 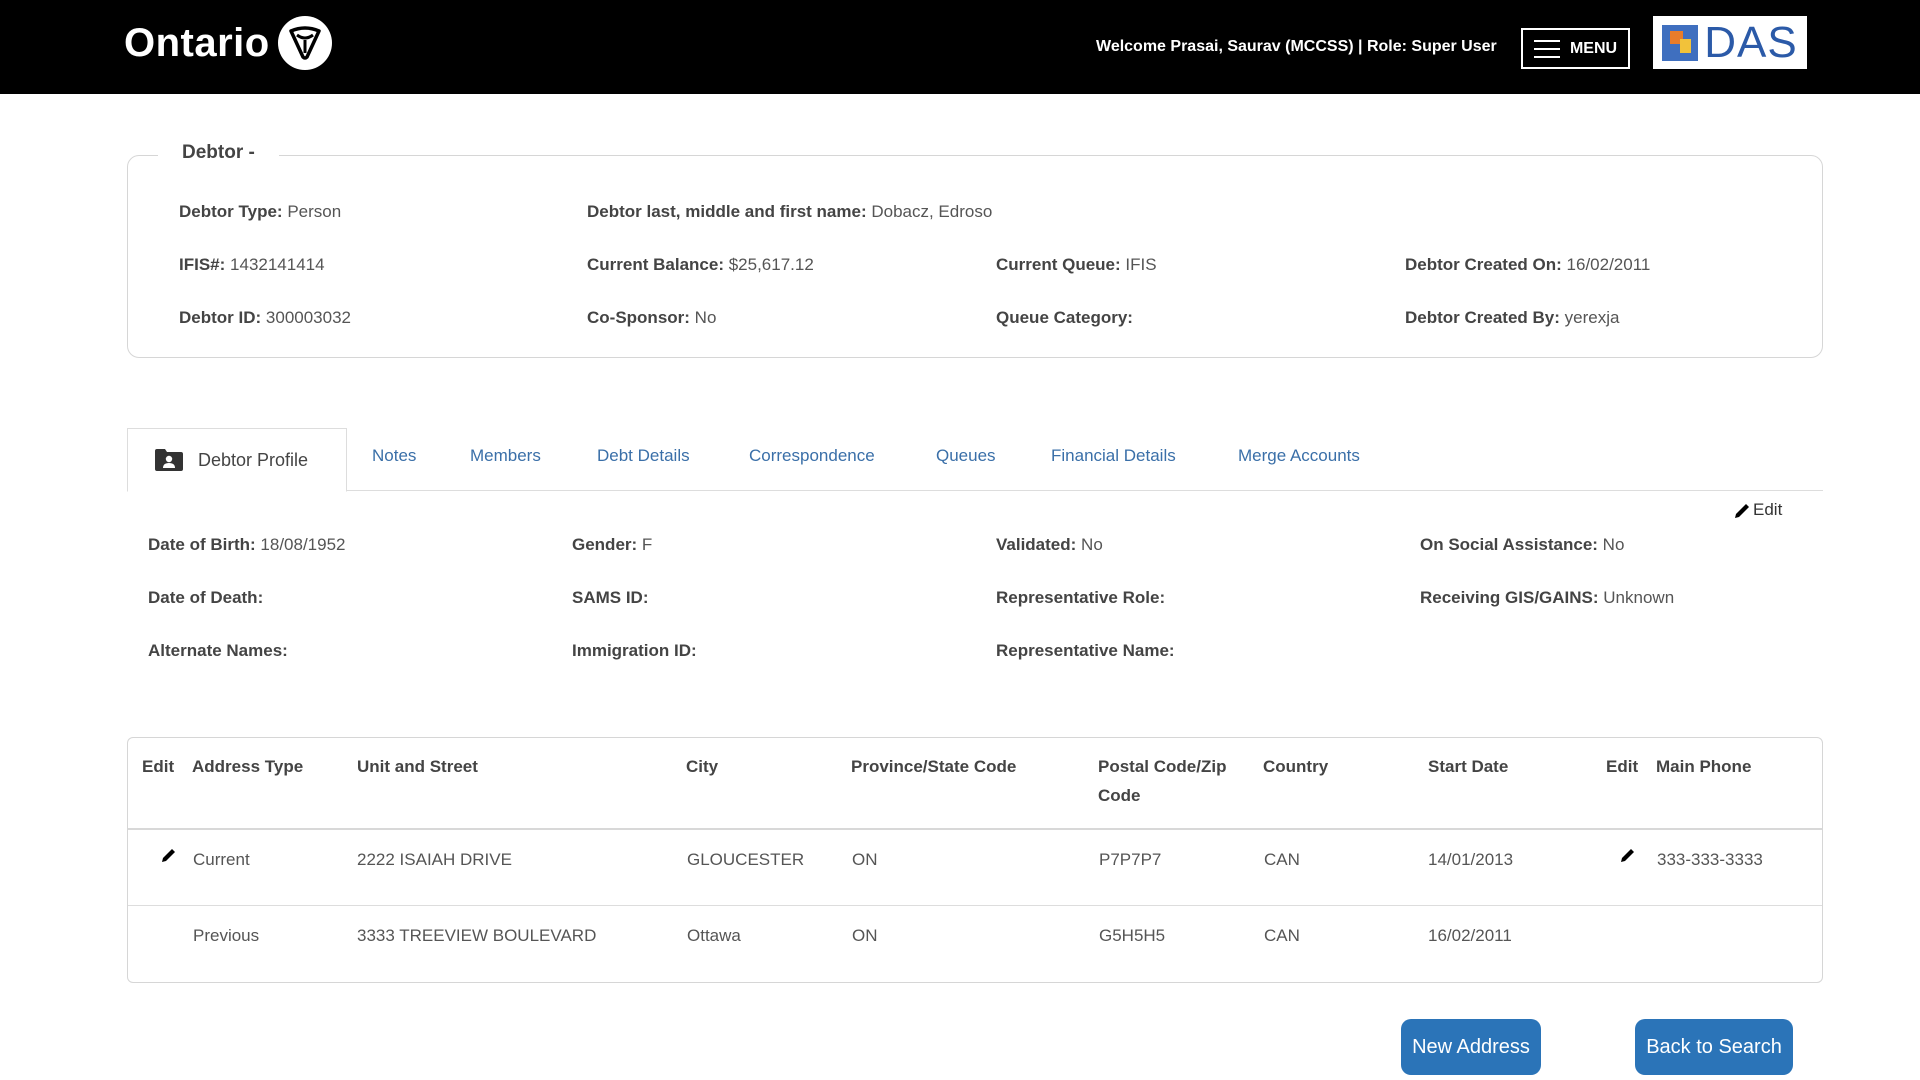 I want to click on debtor-created-by-field: Debtor Created By: yerexja, so click(x=1512, y=317).